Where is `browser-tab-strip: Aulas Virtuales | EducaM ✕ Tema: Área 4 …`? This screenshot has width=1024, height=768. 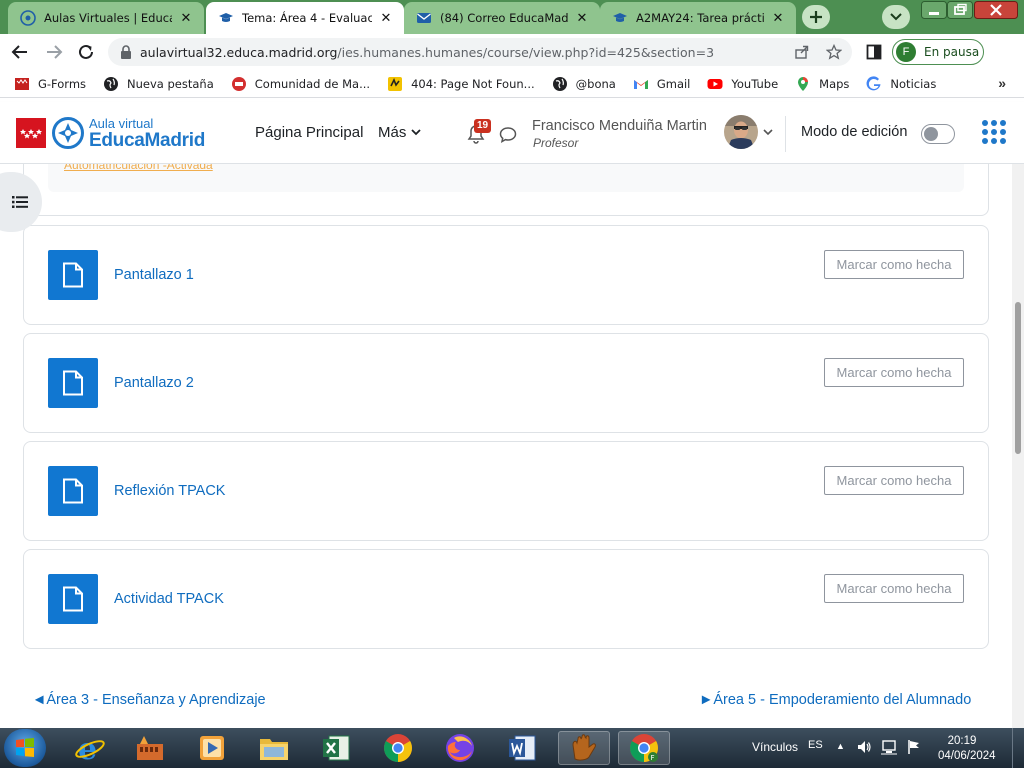 browser-tab-strip: Aulas Virtuales | EducaM ✕ Tema: Área 4 … is located at coordinates (512, 17).